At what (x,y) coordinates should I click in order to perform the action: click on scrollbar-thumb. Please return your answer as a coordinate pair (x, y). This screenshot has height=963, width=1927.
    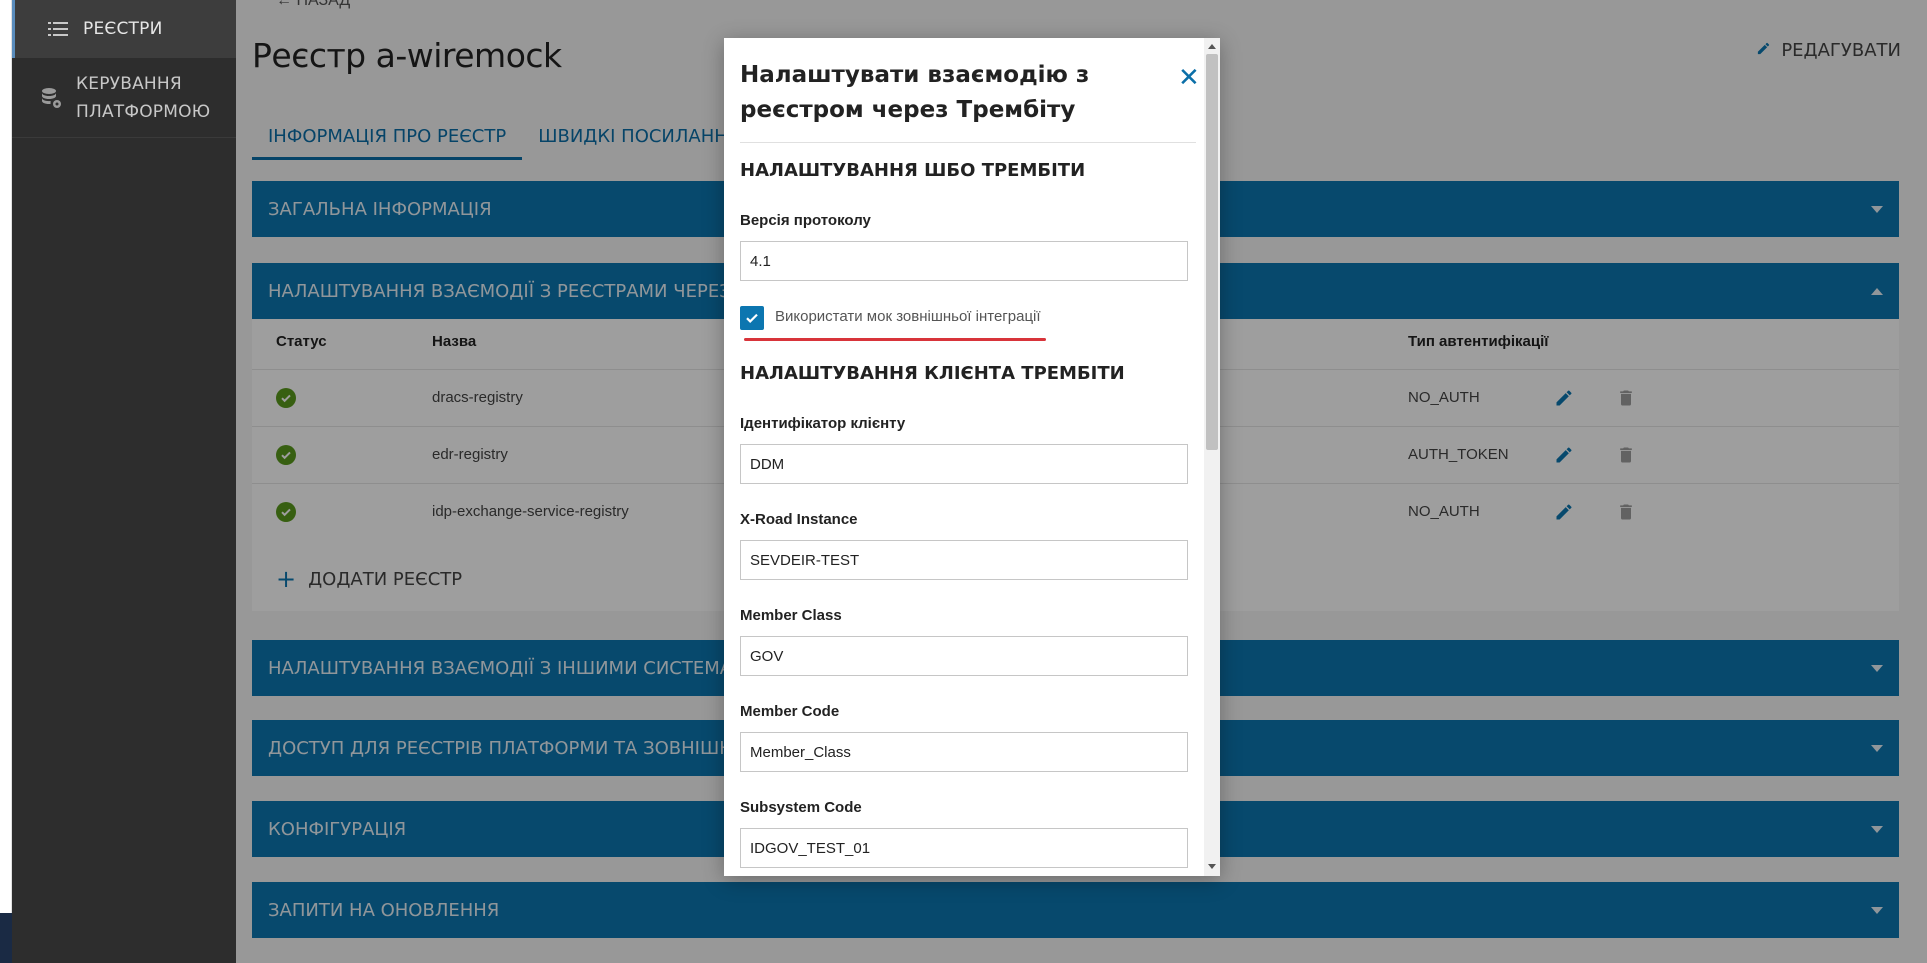
    Looking at the image, I should click on (1212, 252).